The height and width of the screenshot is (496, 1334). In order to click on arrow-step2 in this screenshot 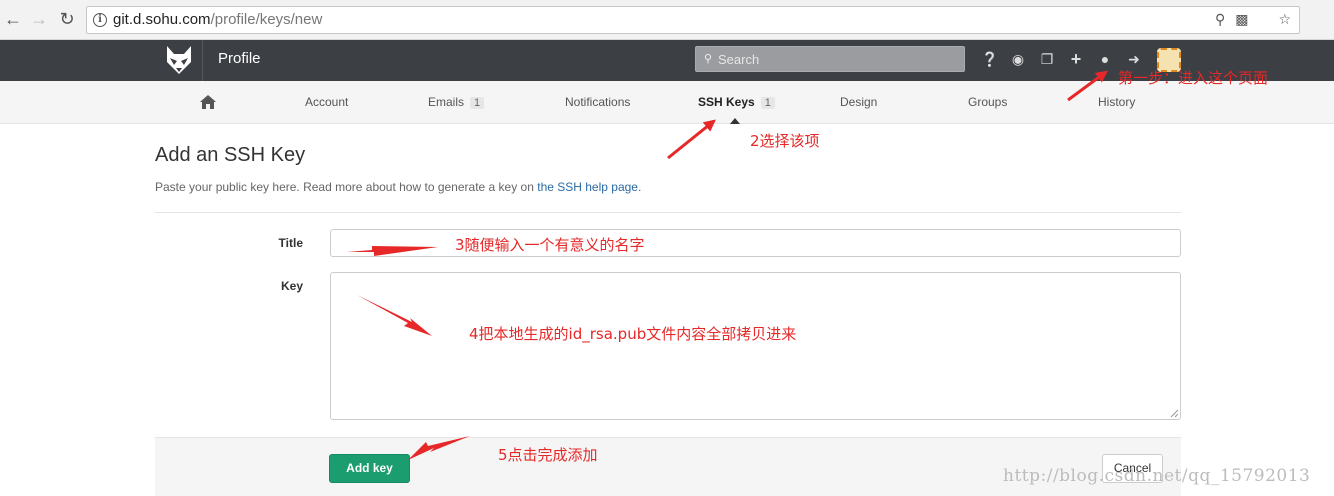, I will do `click(691, 139)`.